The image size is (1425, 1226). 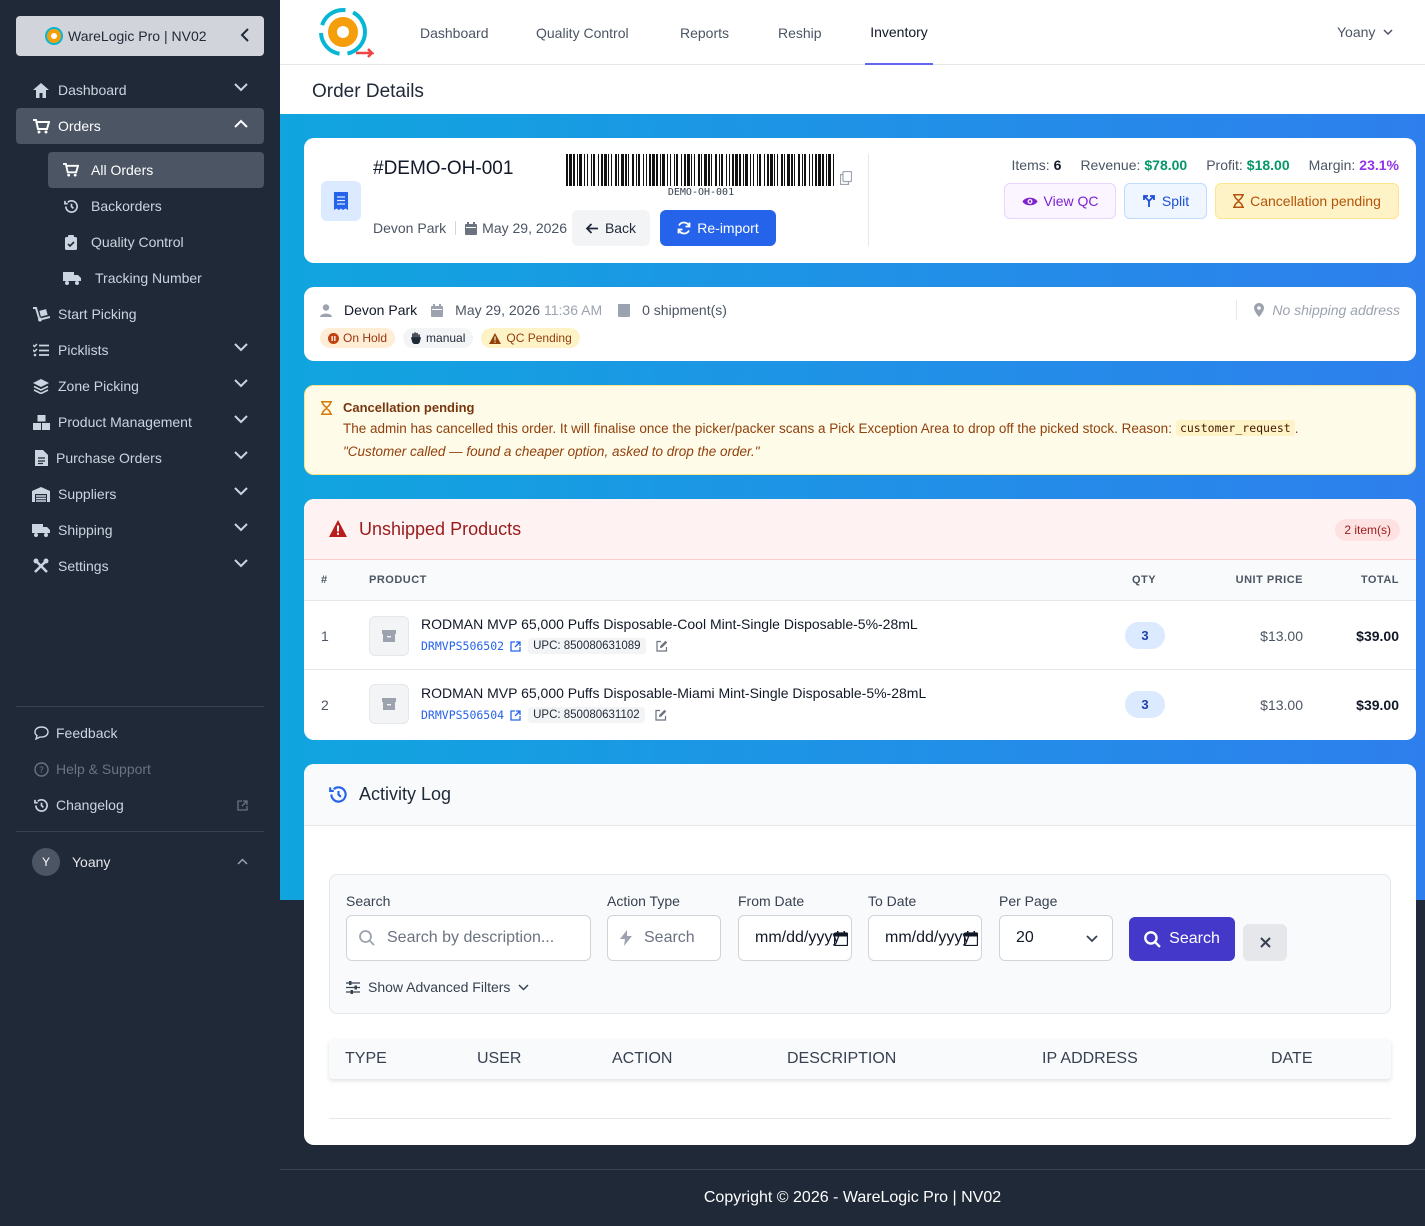 What do you see at coordinates (1367, 530) in the screenshot?
I see `item-count-badge: 2 item(s)` at bounding box center [1367, 530].